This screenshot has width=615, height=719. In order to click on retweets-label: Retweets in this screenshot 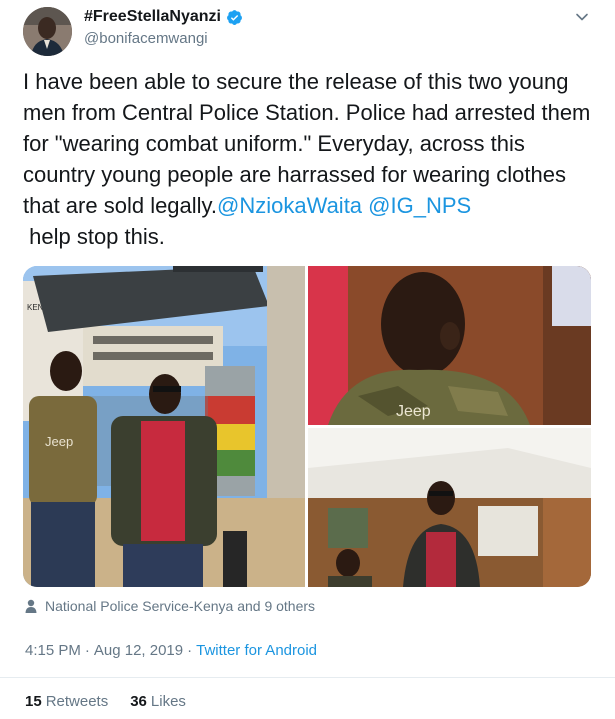, I will do `click(77, 701)`.